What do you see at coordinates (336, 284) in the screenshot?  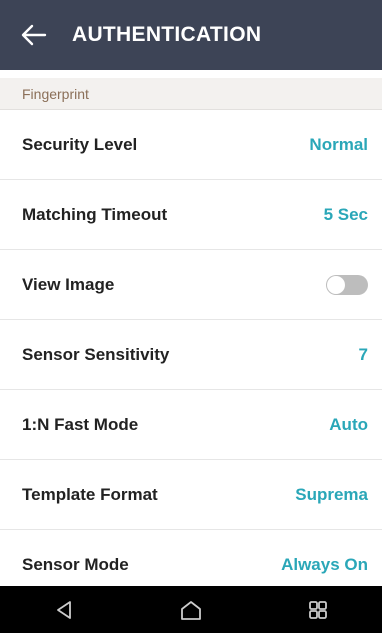 I see `toggle-knob` at bounding box center [336, 284].